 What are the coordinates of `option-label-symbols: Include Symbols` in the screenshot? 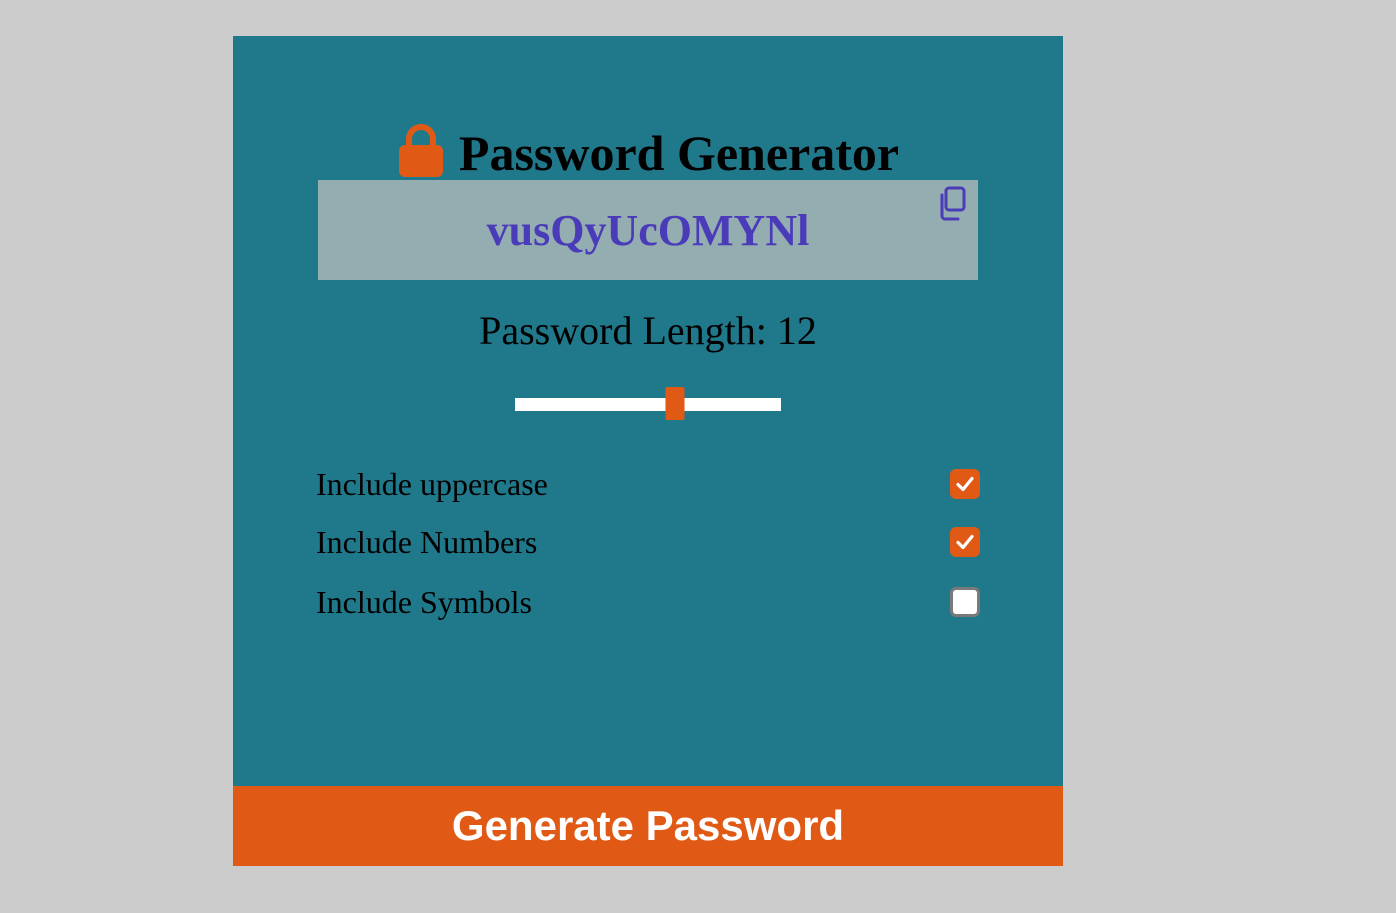 It's located at (424, 601).